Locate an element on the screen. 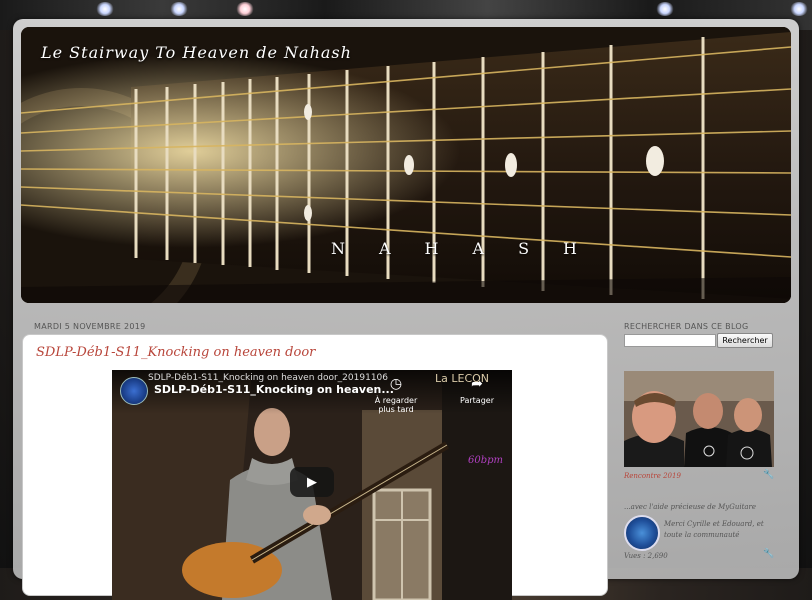 Image resolution: width=812 pixels, height=600 pixels. watch-later-label: À regarder plus tard is located at coordinates (396, 405).